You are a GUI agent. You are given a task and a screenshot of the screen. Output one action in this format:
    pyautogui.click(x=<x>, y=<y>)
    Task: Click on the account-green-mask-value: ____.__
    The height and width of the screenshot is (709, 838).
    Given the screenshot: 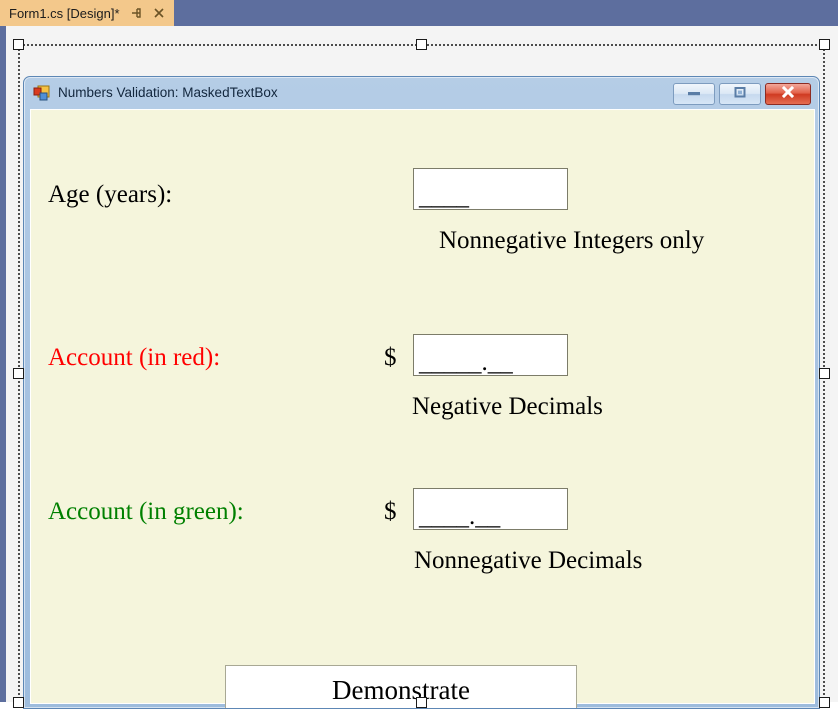 What is the action you would take?
    pyautogui.click(x=460, y=516)
    